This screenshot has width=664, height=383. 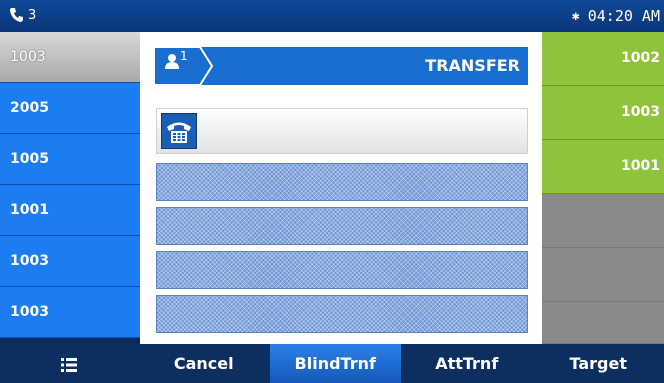 What do you see at coordinates (575, 16) in the screenshot?
I see `bluetooth-icon: ✱` at bounding box center [575, 16].